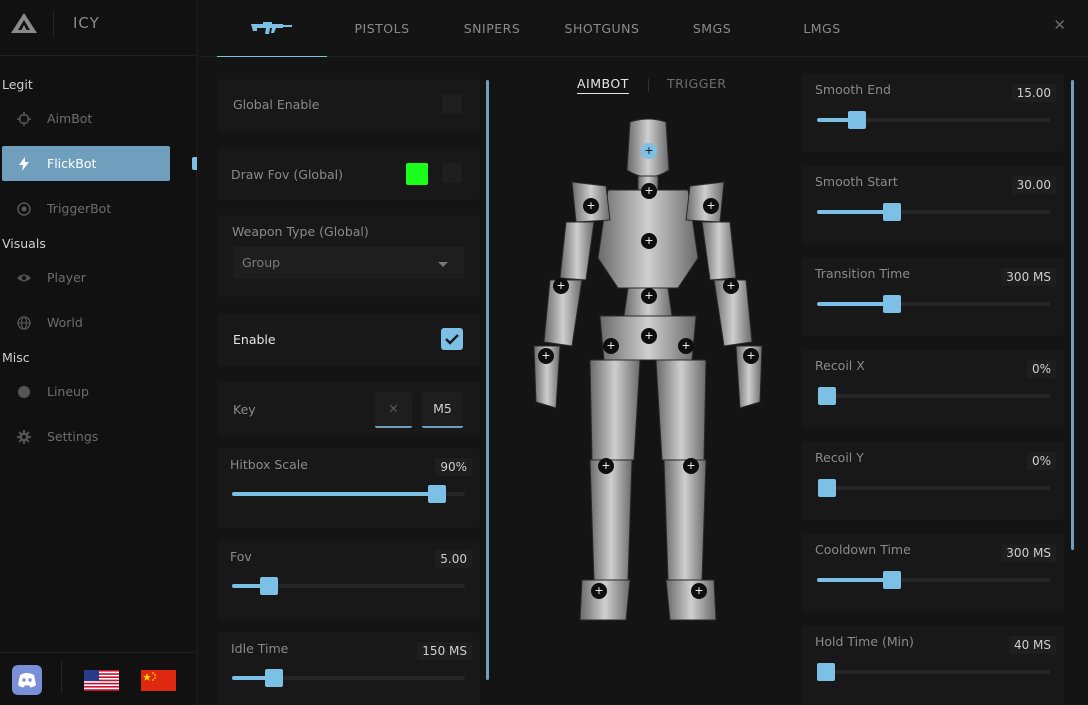 The image size is (1088, 705). I want to click on key-clear-button: ✕, so click(393, 410).